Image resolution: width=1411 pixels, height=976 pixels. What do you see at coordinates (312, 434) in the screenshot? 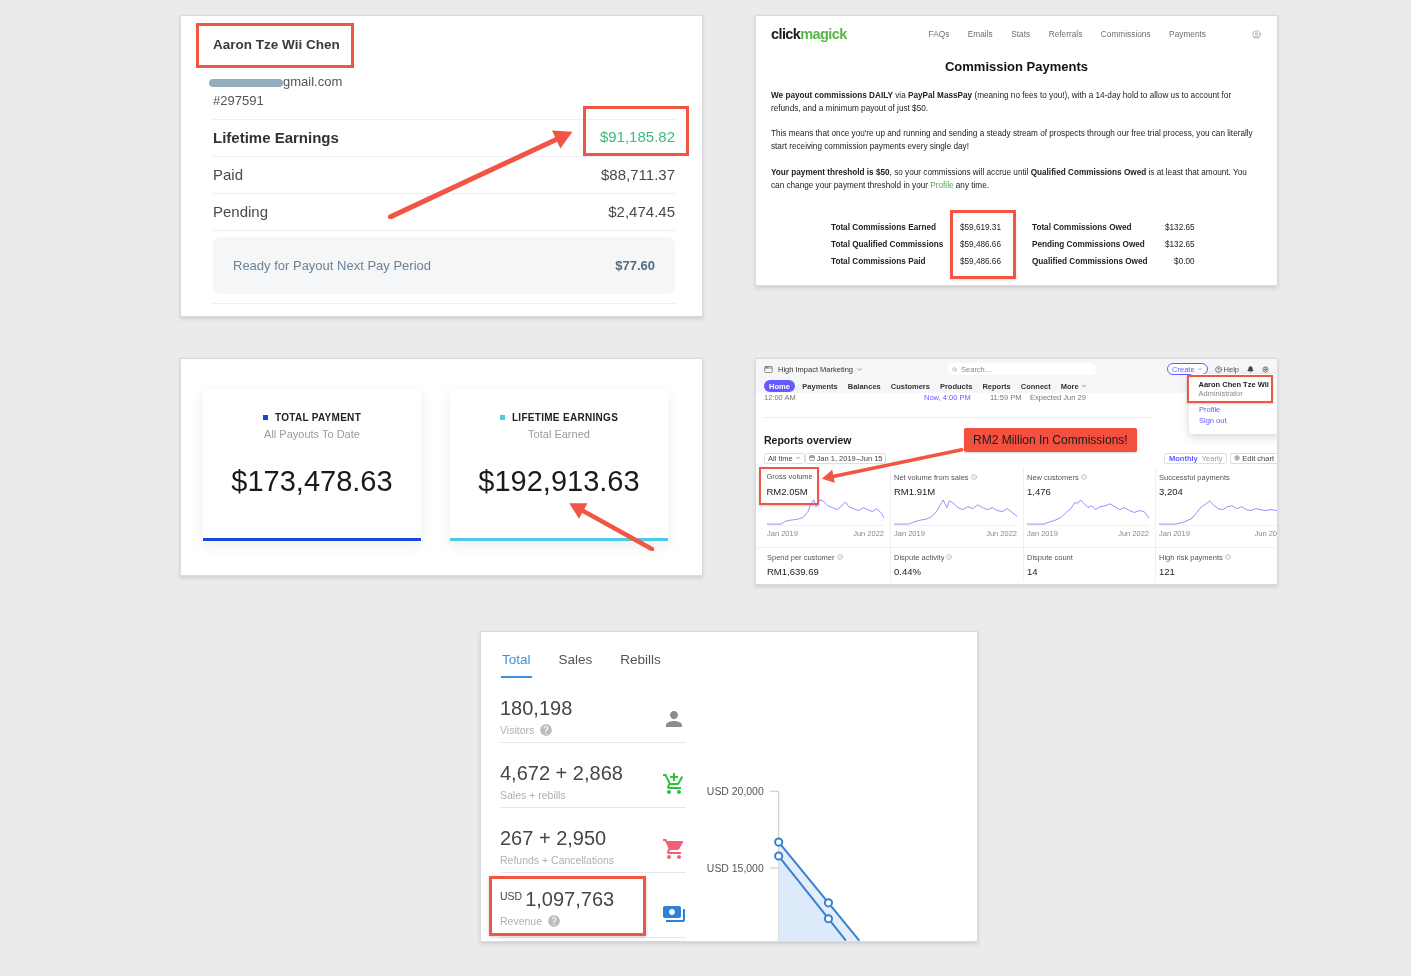
I see `card-subtitle: All Payouts To Date` at bounding box center [312, 434].